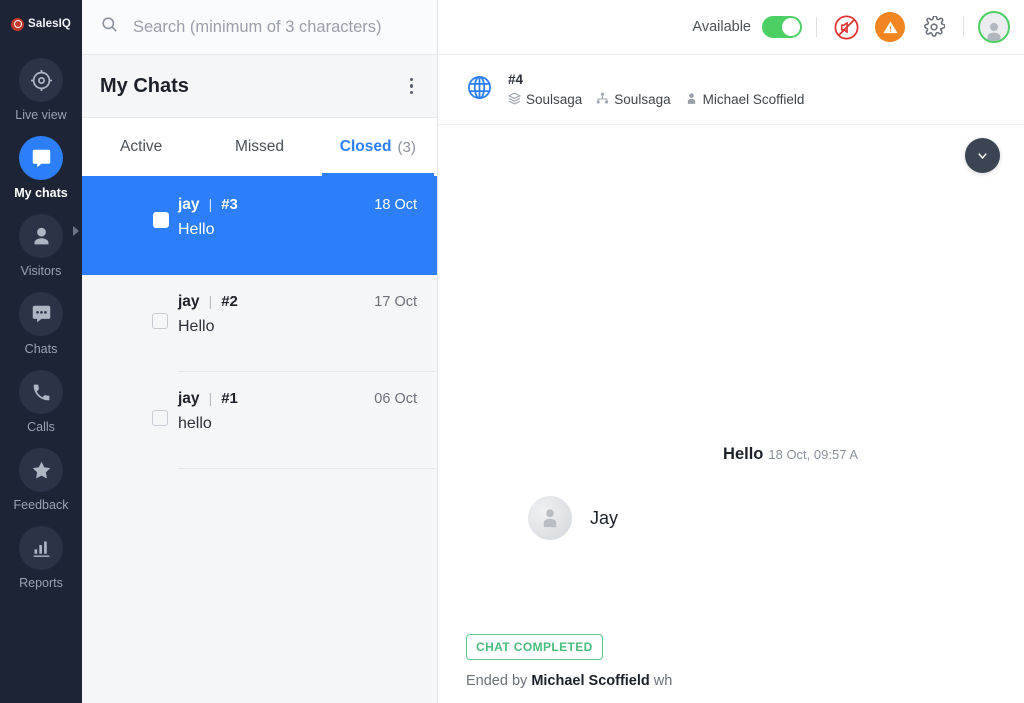 This screenshot has height=703, width=1024. Describe the element at coordinates (693, 492) in the screenshot. I see `message-block: Hello 18 Oct, 09:57 A Jay` at that location.